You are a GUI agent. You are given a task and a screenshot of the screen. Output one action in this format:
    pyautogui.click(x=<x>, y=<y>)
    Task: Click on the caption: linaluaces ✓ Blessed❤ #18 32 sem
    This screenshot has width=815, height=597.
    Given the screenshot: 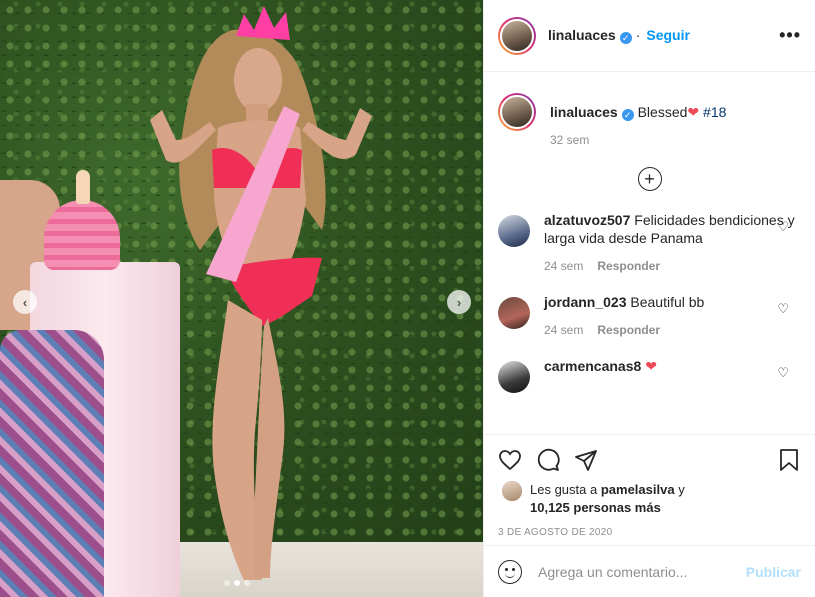 What is the action you would take?
    pyautogui.click(x=649, y=110)
    